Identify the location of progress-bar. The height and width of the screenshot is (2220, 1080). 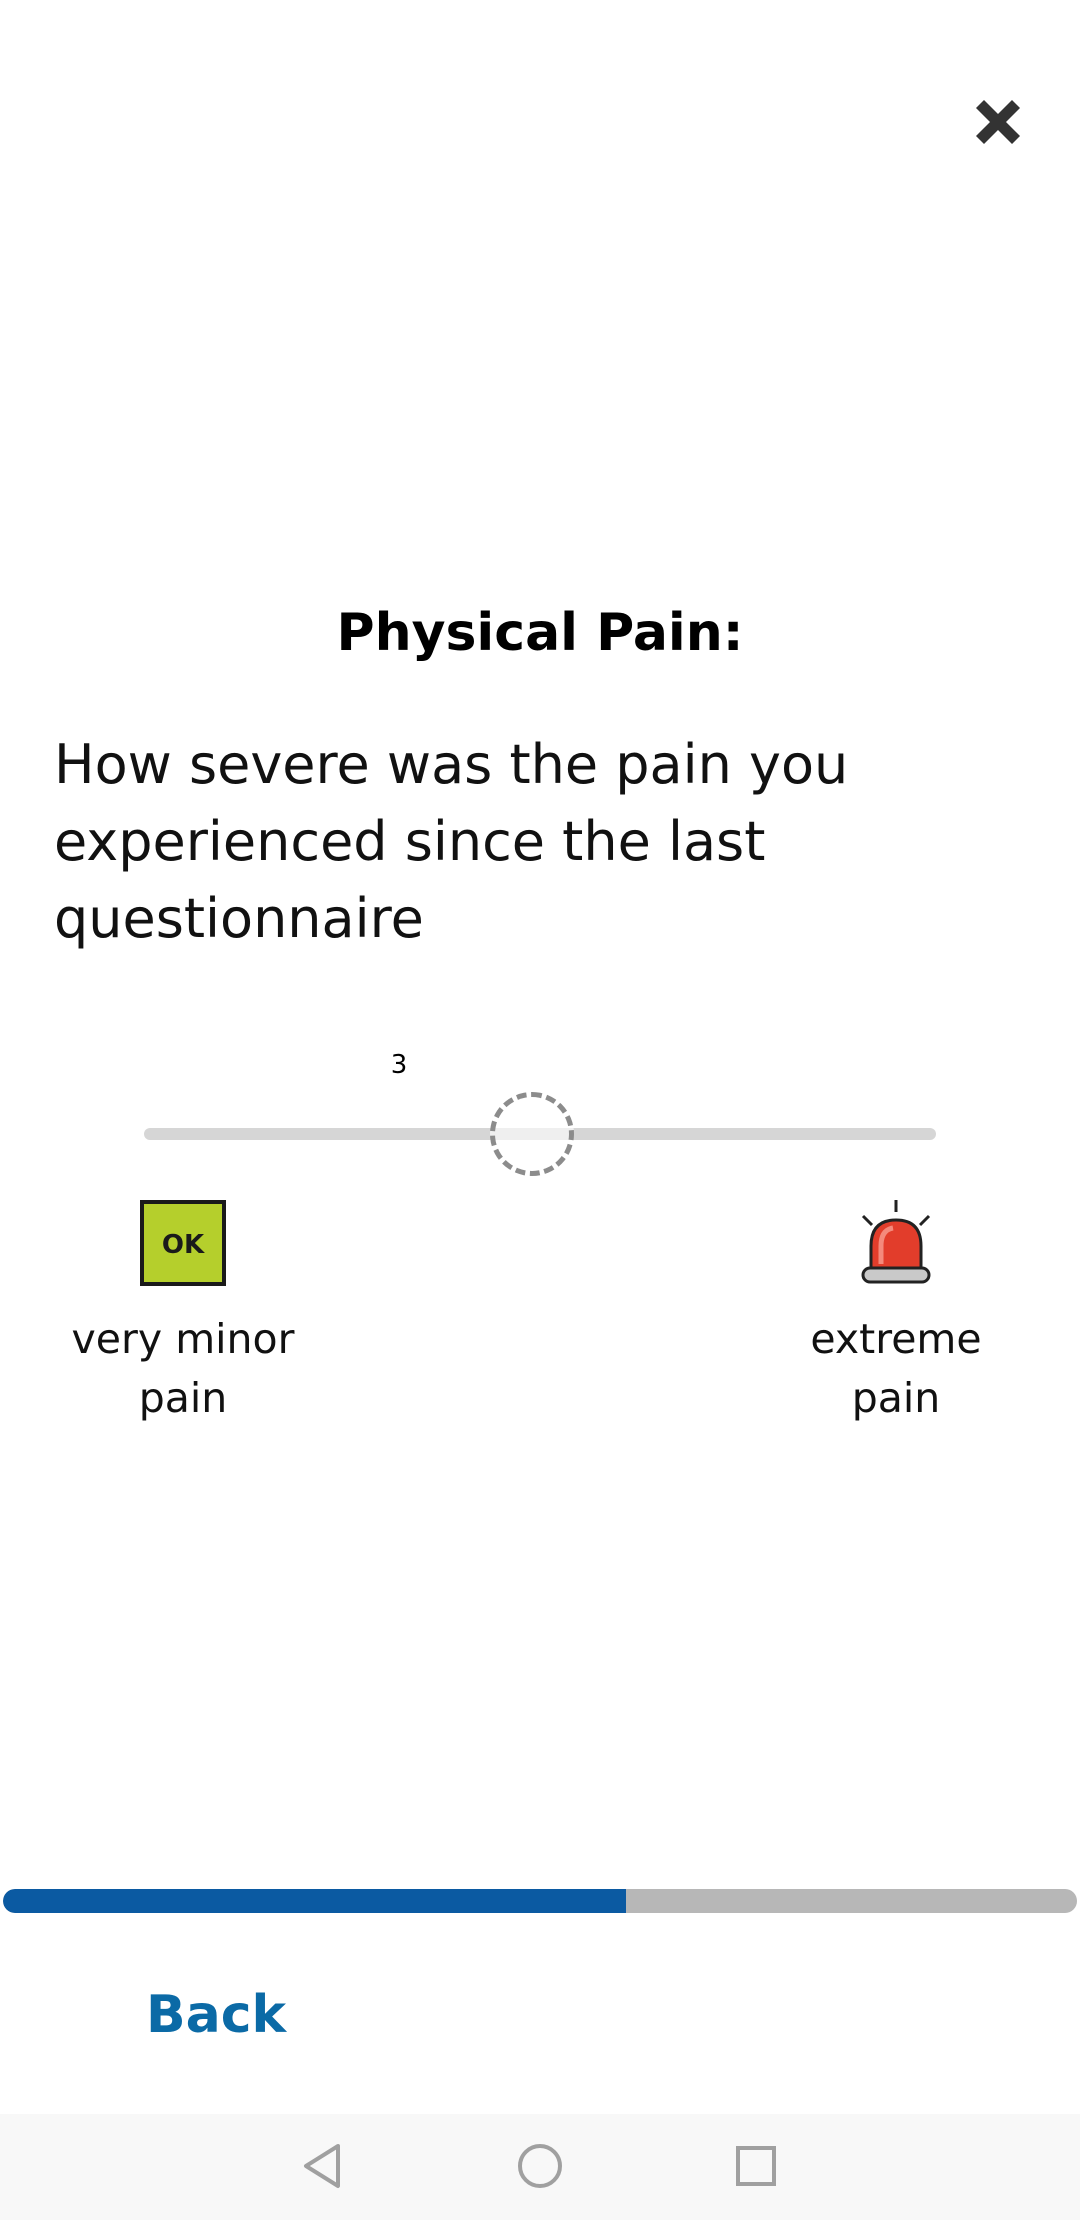
(540, 1901).